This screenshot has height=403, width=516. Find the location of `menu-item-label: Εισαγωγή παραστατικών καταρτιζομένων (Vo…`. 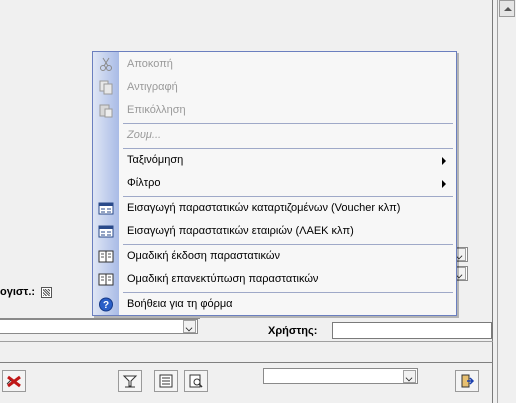

menu-item-label: Εισαγωγή παραστατικών καταρτιζομένων (Vo… is located at coordinates (264, 208).